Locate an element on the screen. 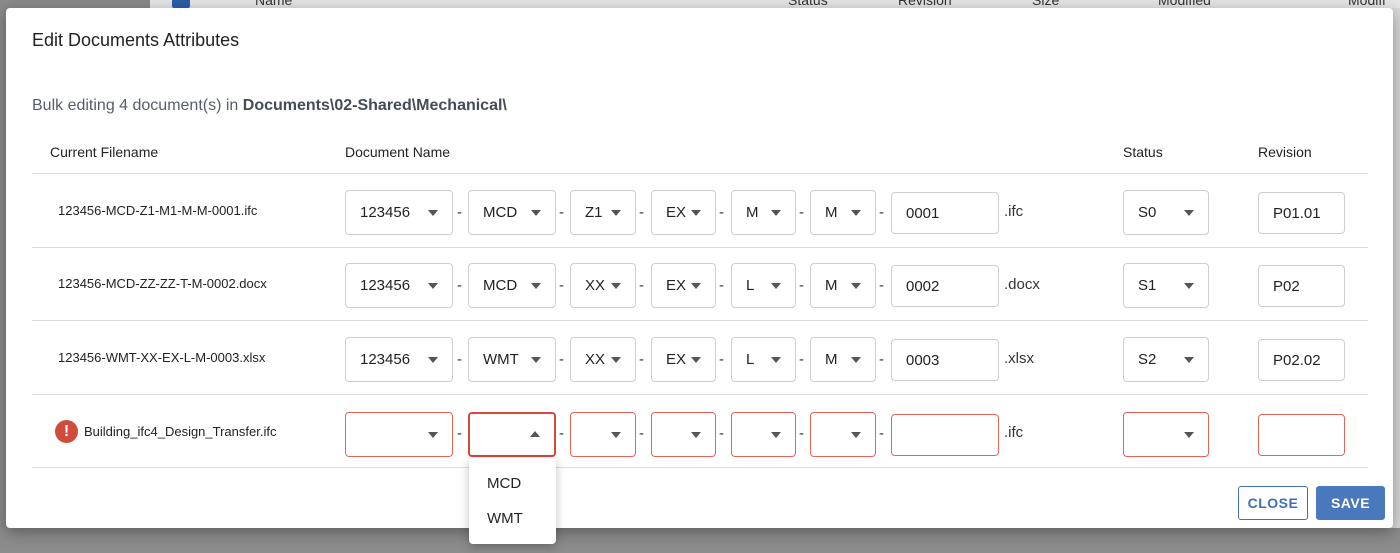  close-button: CLOSE is located at coordinates (1273, 503).